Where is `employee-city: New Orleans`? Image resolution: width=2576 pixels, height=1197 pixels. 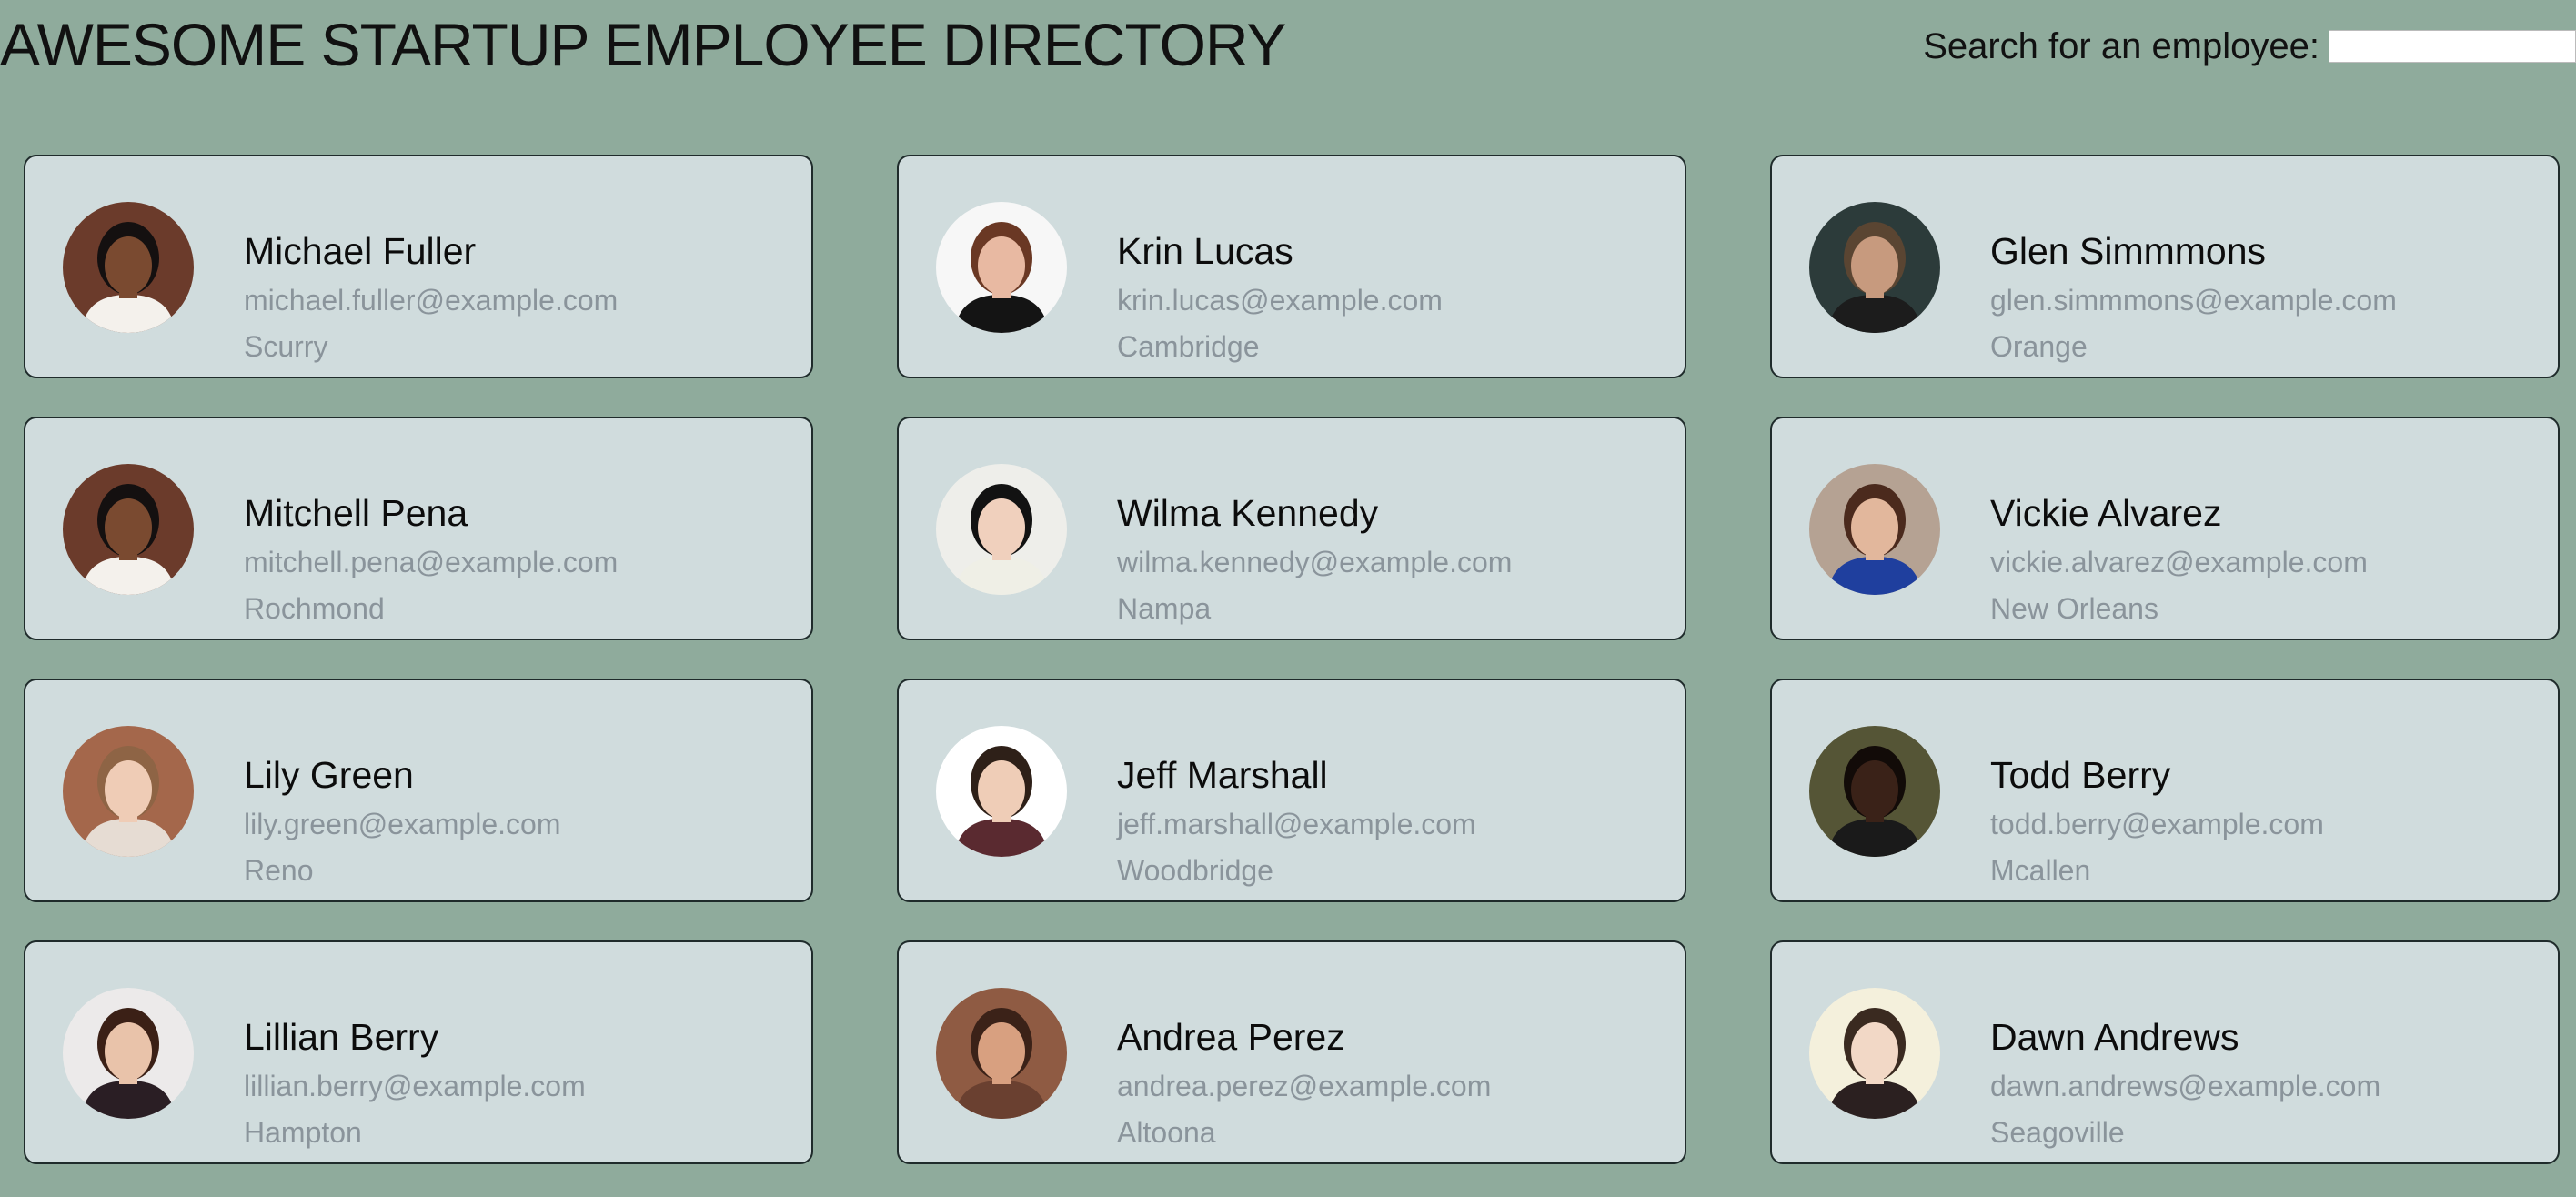
employee-city: New Orleans is located at coordinates (2074, 608).